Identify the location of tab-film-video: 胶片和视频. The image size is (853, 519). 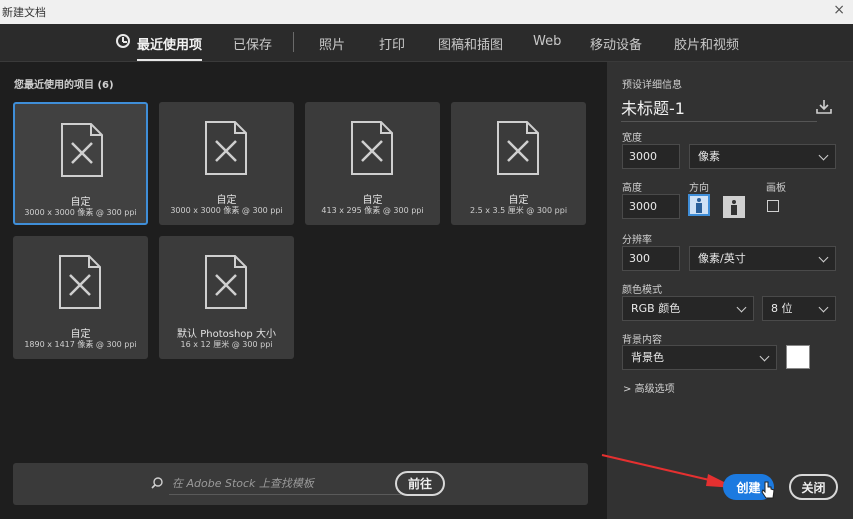
(706, 43).